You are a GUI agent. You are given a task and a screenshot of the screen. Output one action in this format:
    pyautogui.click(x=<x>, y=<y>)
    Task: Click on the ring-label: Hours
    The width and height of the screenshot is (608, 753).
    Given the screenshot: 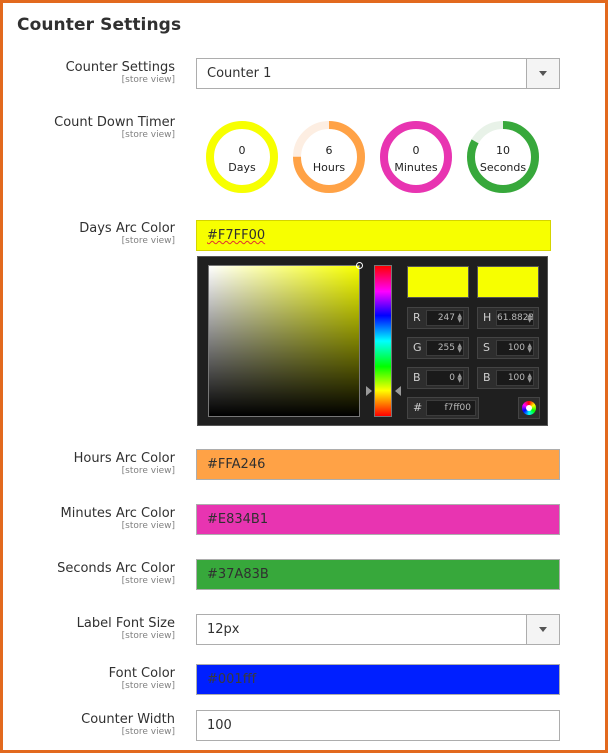 What is the action you would take?
    pyautogui.click(x=329, y=167)
    